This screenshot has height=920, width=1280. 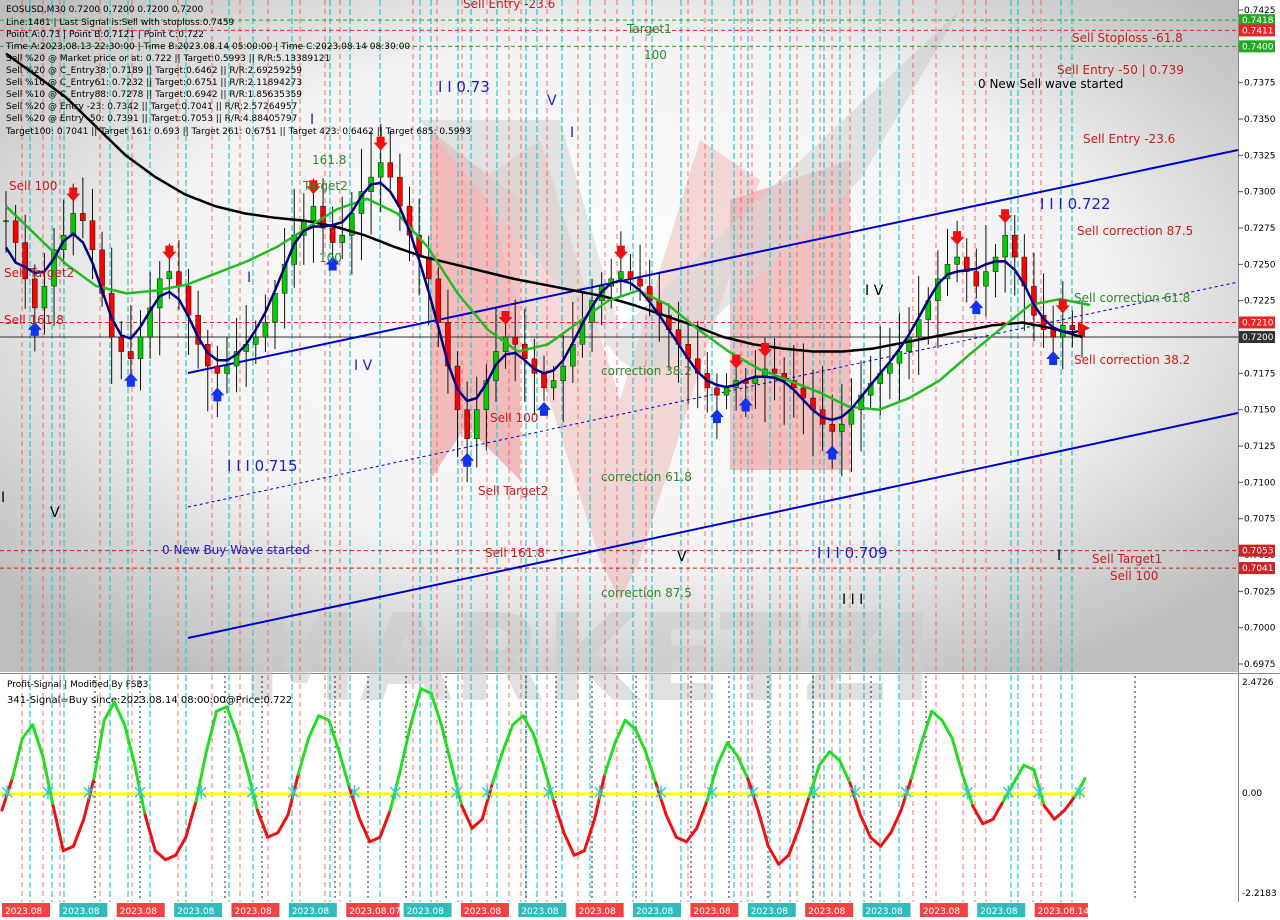 What do you see at coordinates (1260, 156) in the screenshot?
I see `y-tick-label: 0.7325` at bounding box center [1260, 156].